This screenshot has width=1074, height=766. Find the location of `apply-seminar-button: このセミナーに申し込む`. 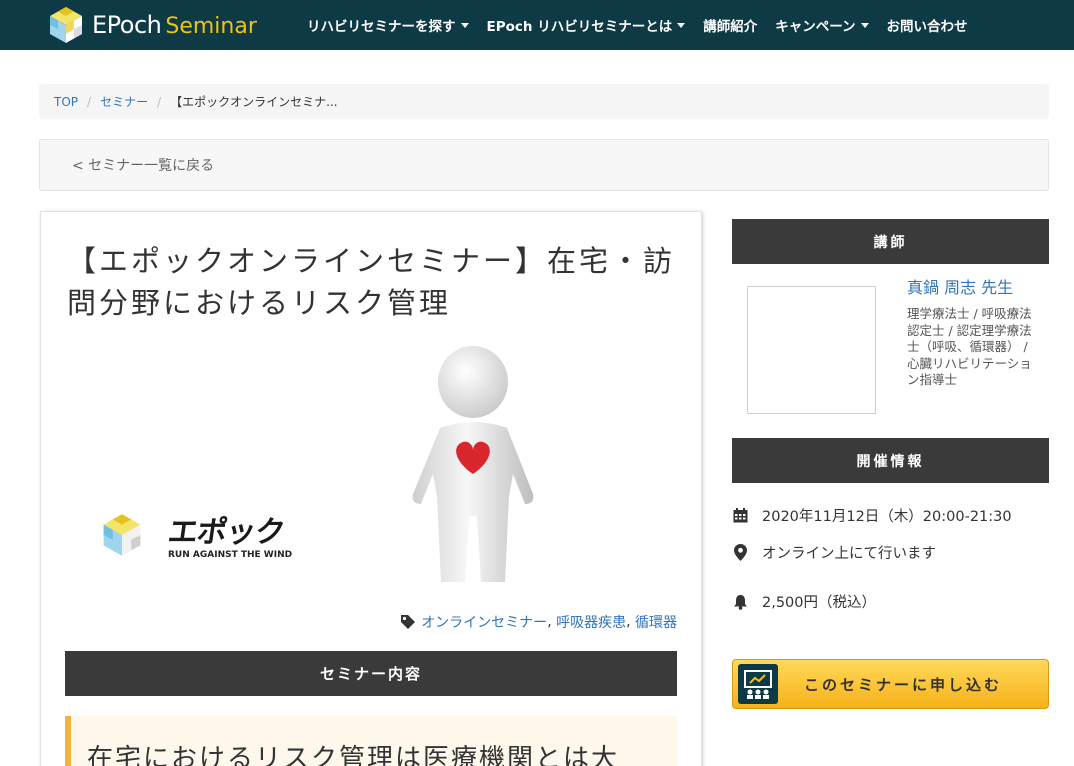

apply-seminar-button: このセミナーに申し込む is located at coordinates (890, 684).